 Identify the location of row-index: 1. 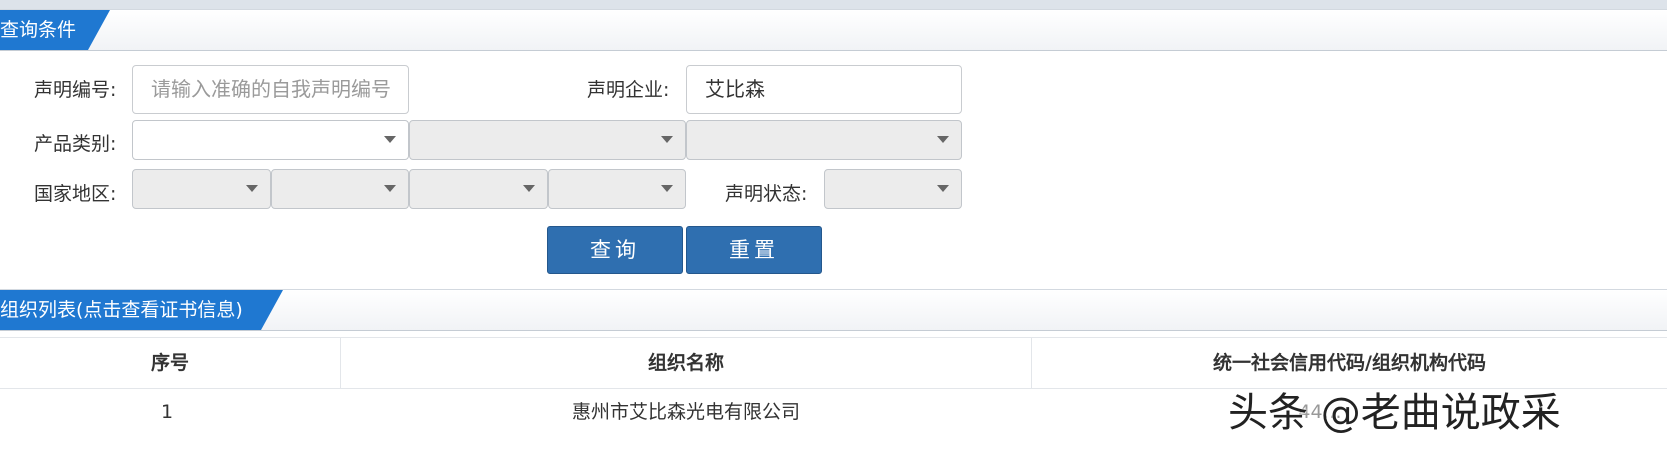
(167, 412).